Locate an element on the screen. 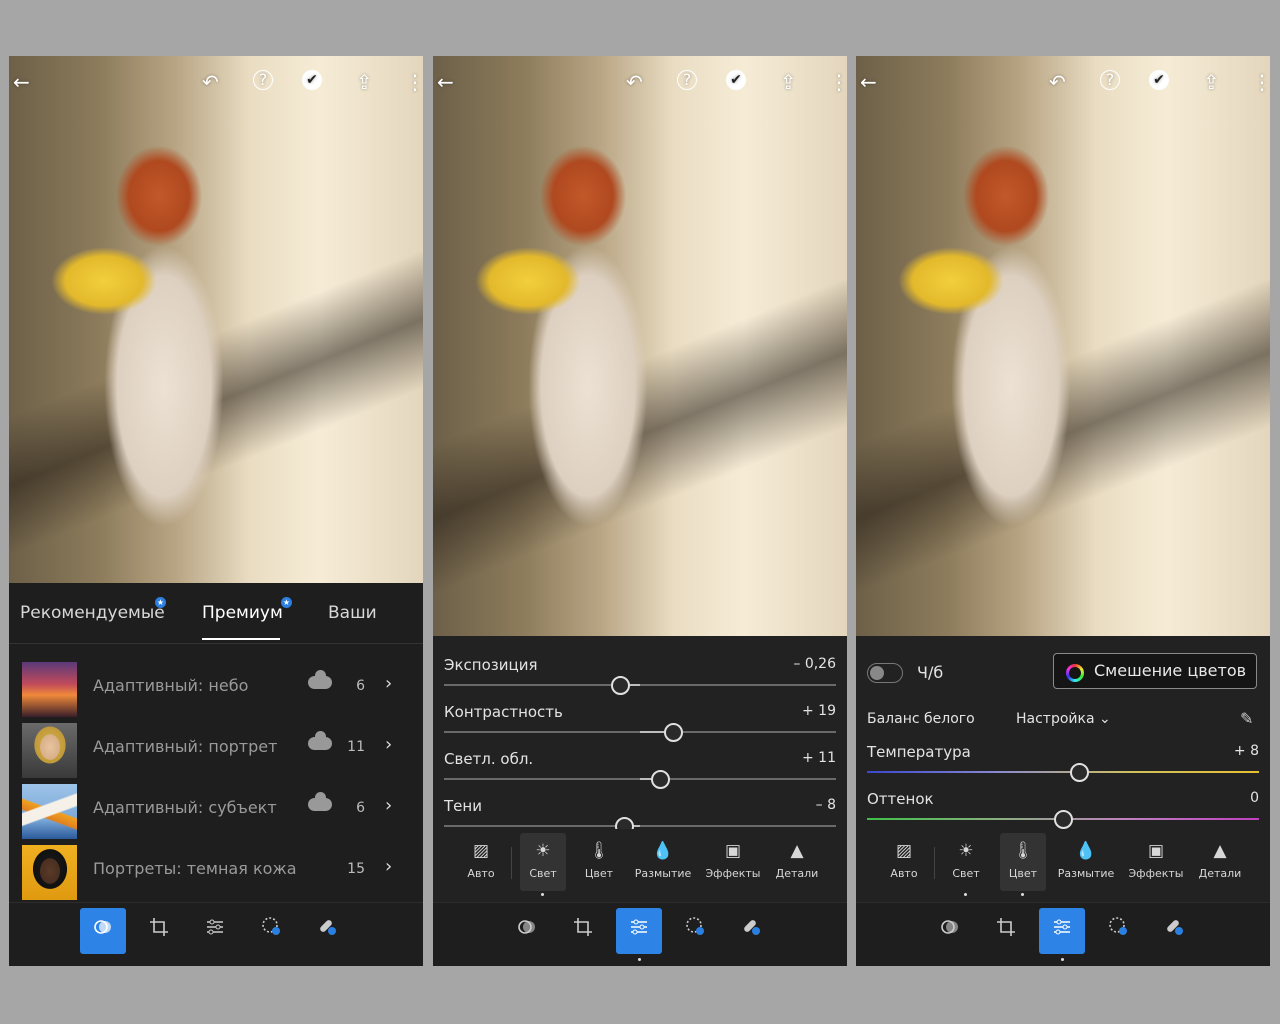  bw-toggle is located at coordinates (885, 673).